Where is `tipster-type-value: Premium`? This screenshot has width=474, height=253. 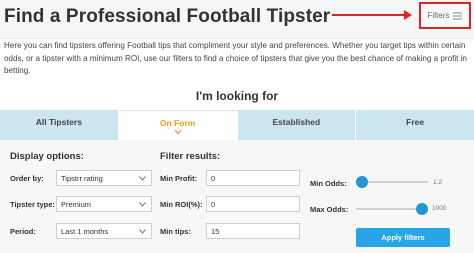
tipster-type-value: Premium is located at coordinates (76, 204).